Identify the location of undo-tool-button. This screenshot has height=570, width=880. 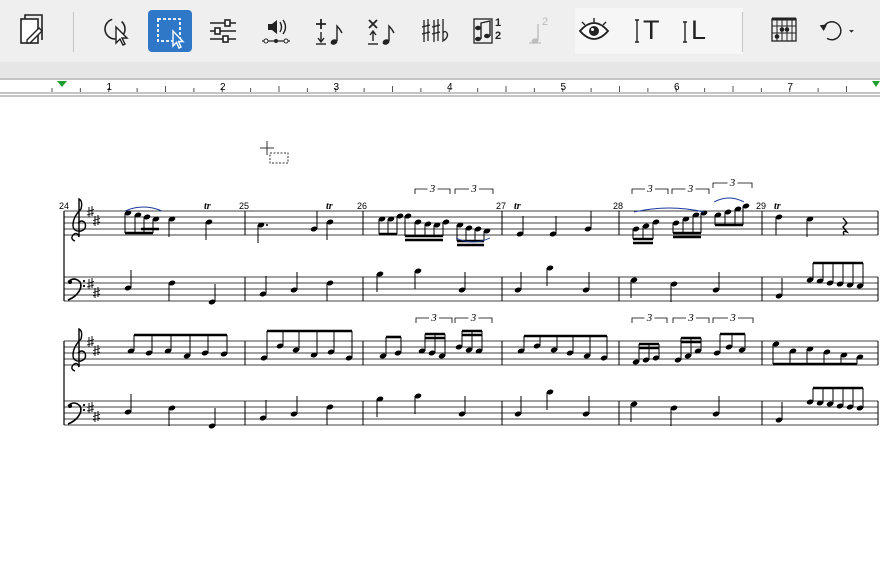
(841, 31).